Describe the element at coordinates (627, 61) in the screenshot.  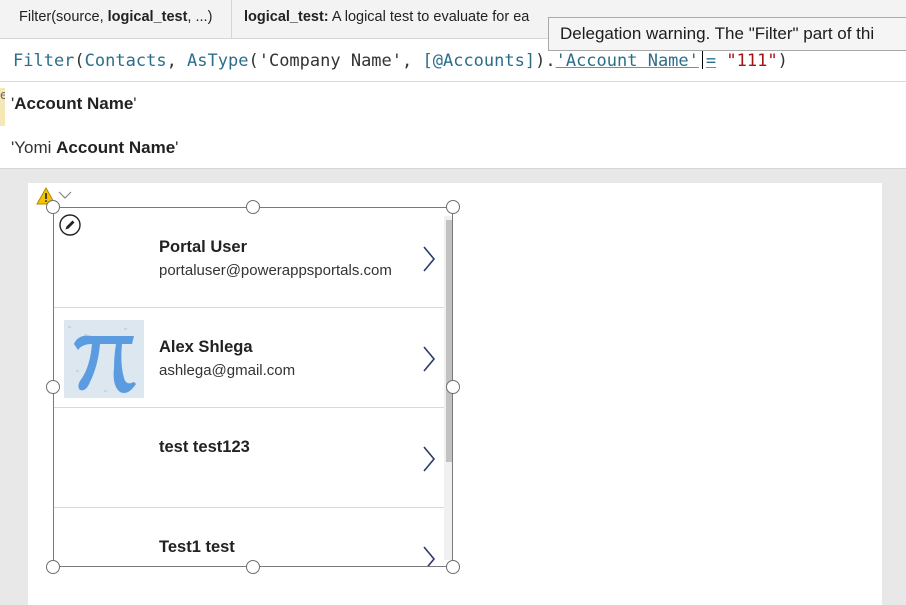
I see `formula-field: 'Account Name'` at that location.